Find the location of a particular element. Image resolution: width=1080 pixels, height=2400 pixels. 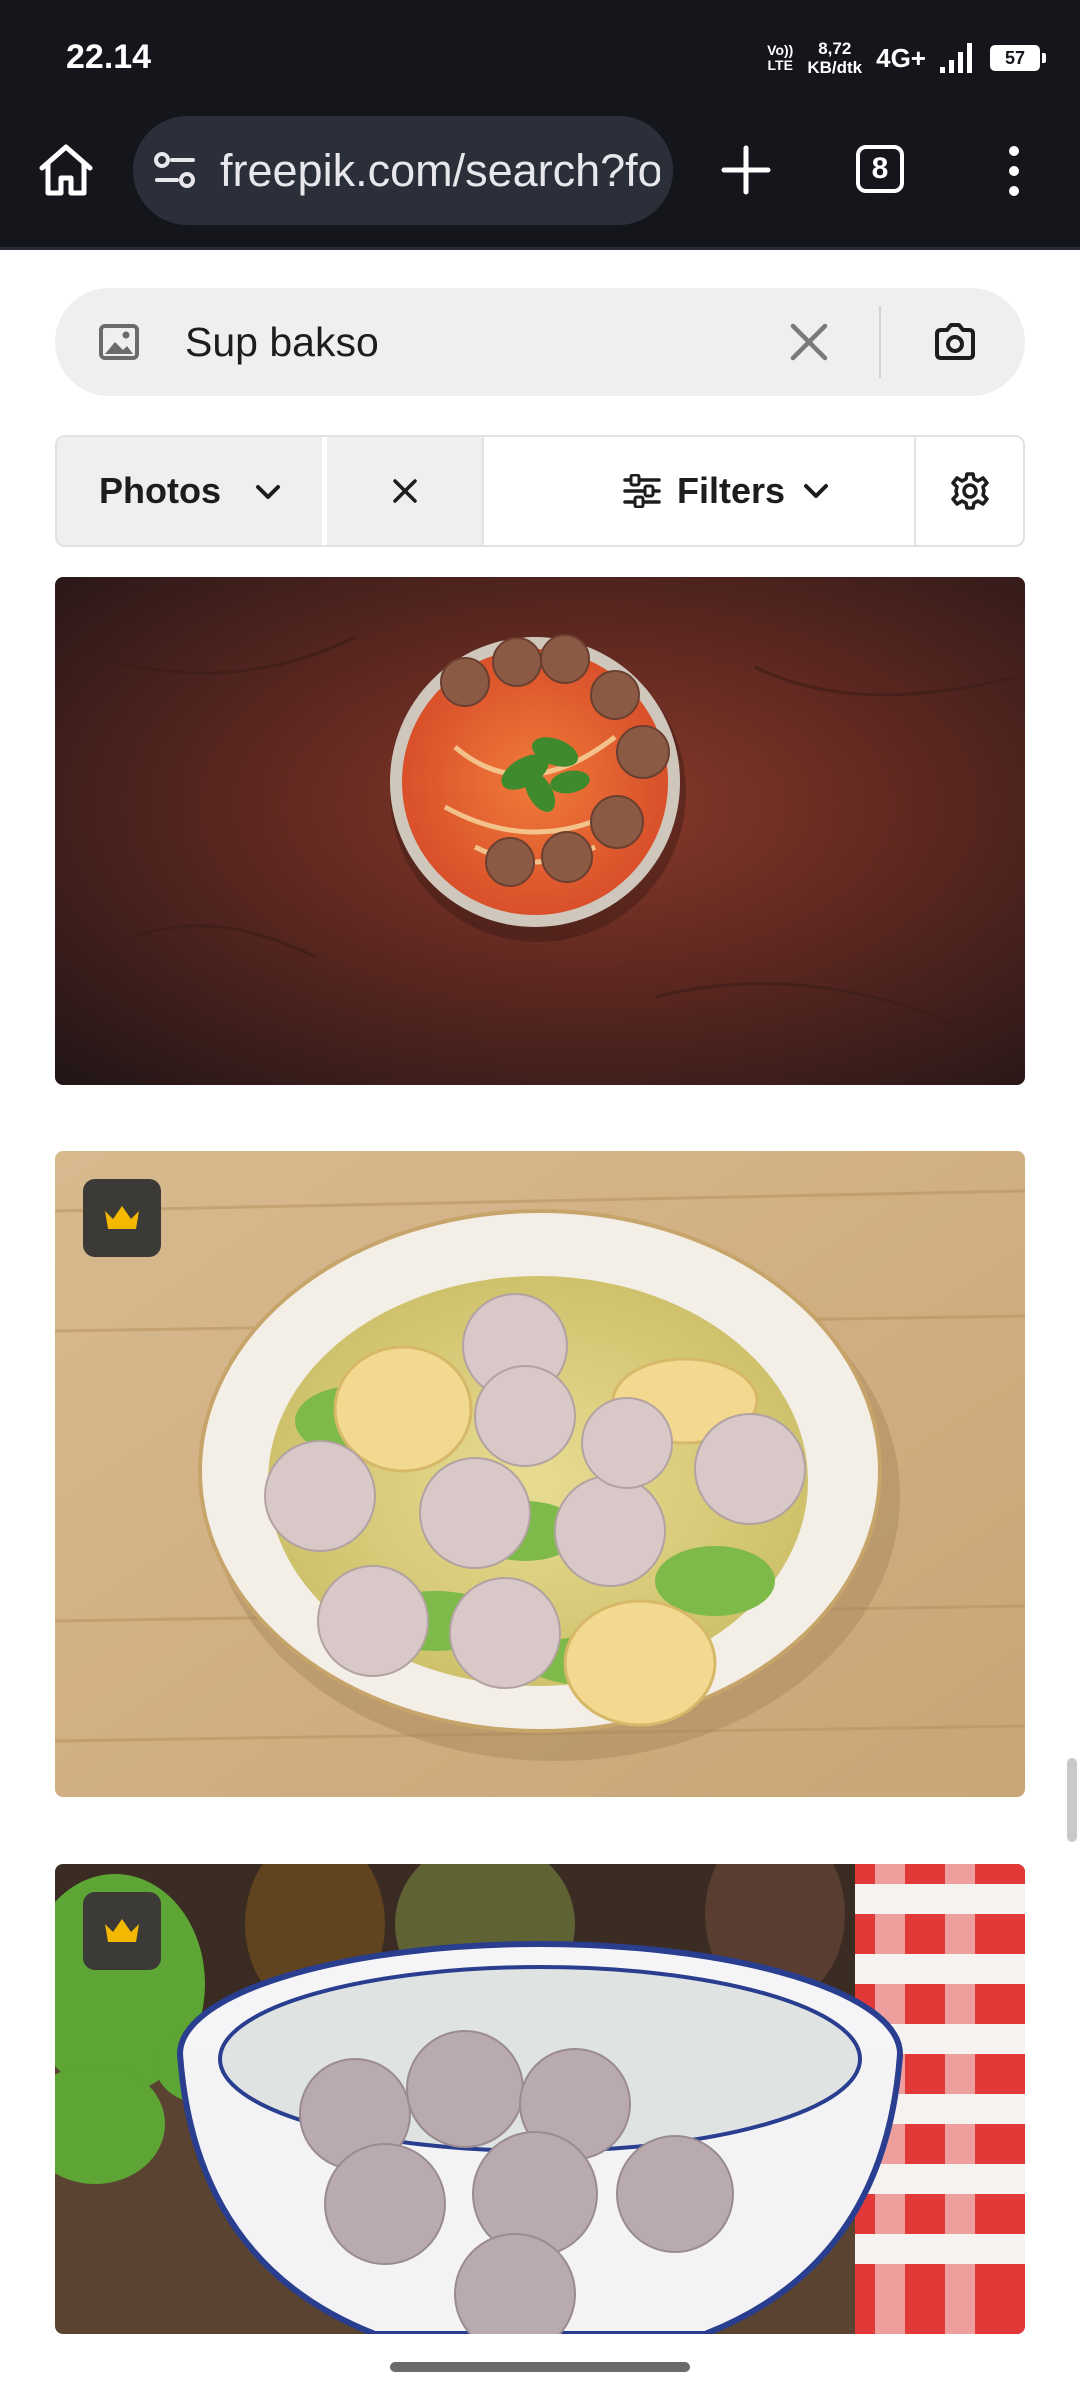

volte-line2: LTE is located at coordinates (780, 65).